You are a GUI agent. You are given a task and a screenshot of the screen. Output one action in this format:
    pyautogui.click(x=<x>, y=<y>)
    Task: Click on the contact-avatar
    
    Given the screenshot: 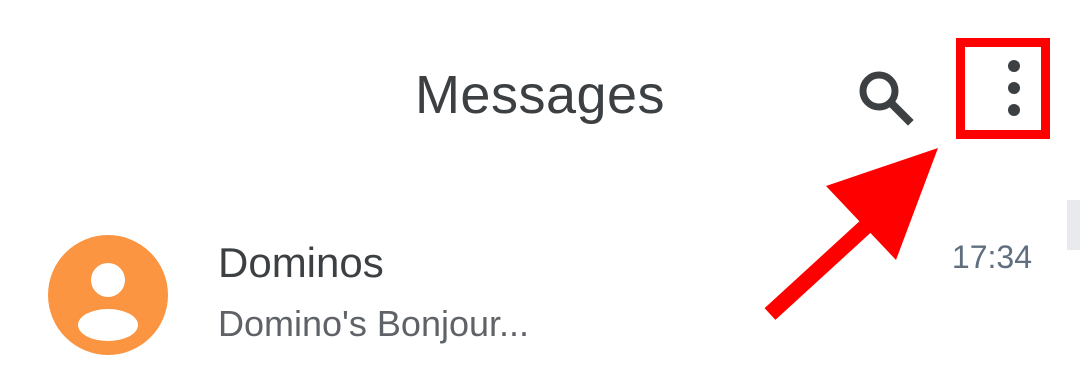 What is the action you would take?
    pyautogui.click(x=108, y=295)
    